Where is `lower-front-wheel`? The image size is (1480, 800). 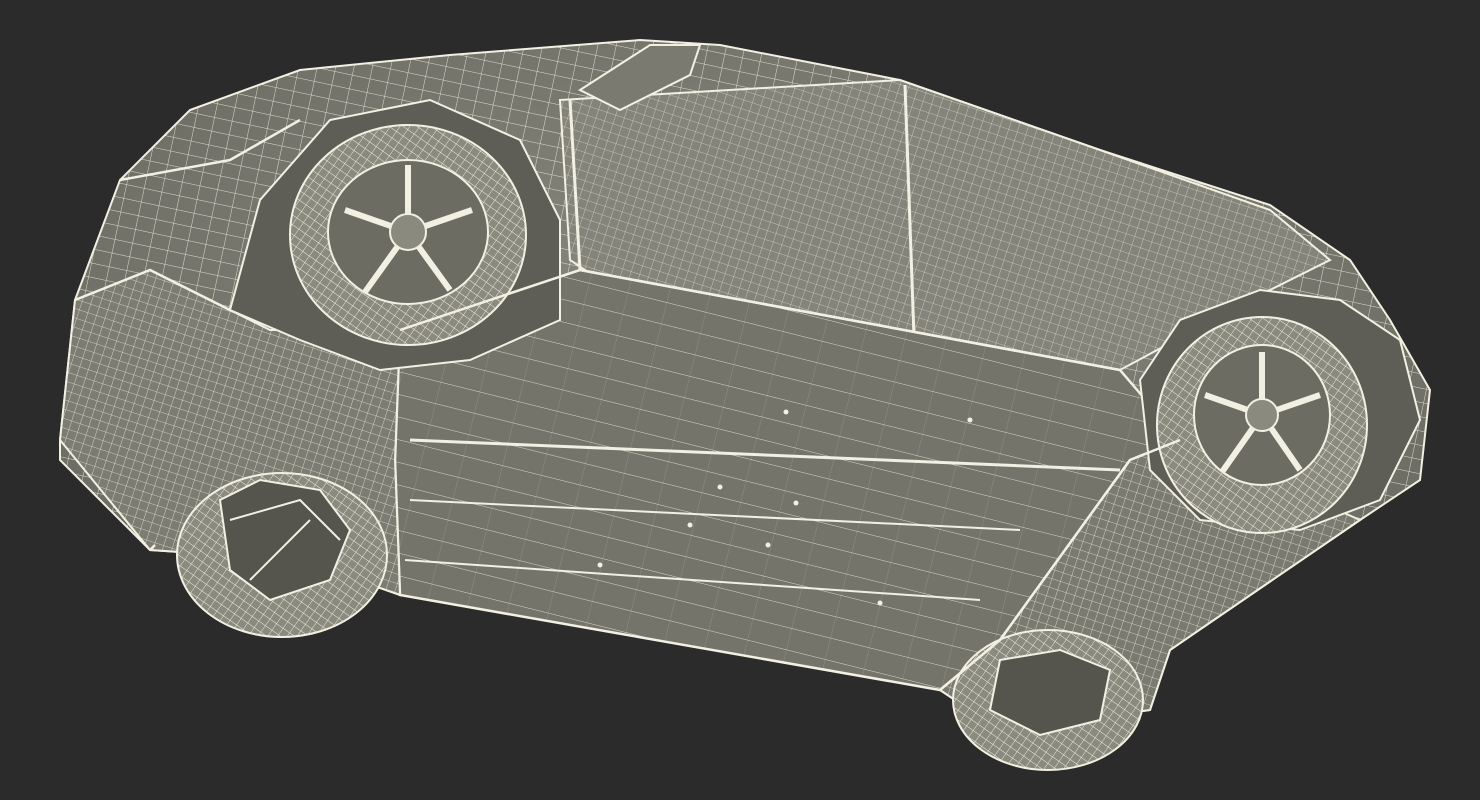
lower-front-wheel is located at coordinates (282, 555).